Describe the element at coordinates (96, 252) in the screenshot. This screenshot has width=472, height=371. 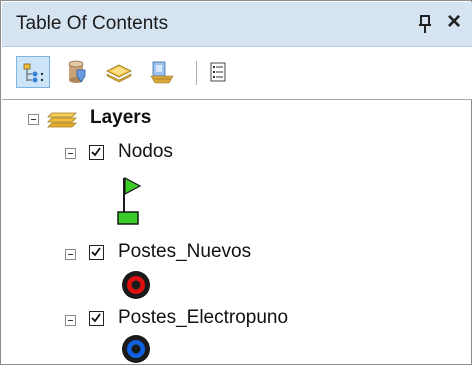
I see `postes-nuevos-visibility-checkbox` at that location.